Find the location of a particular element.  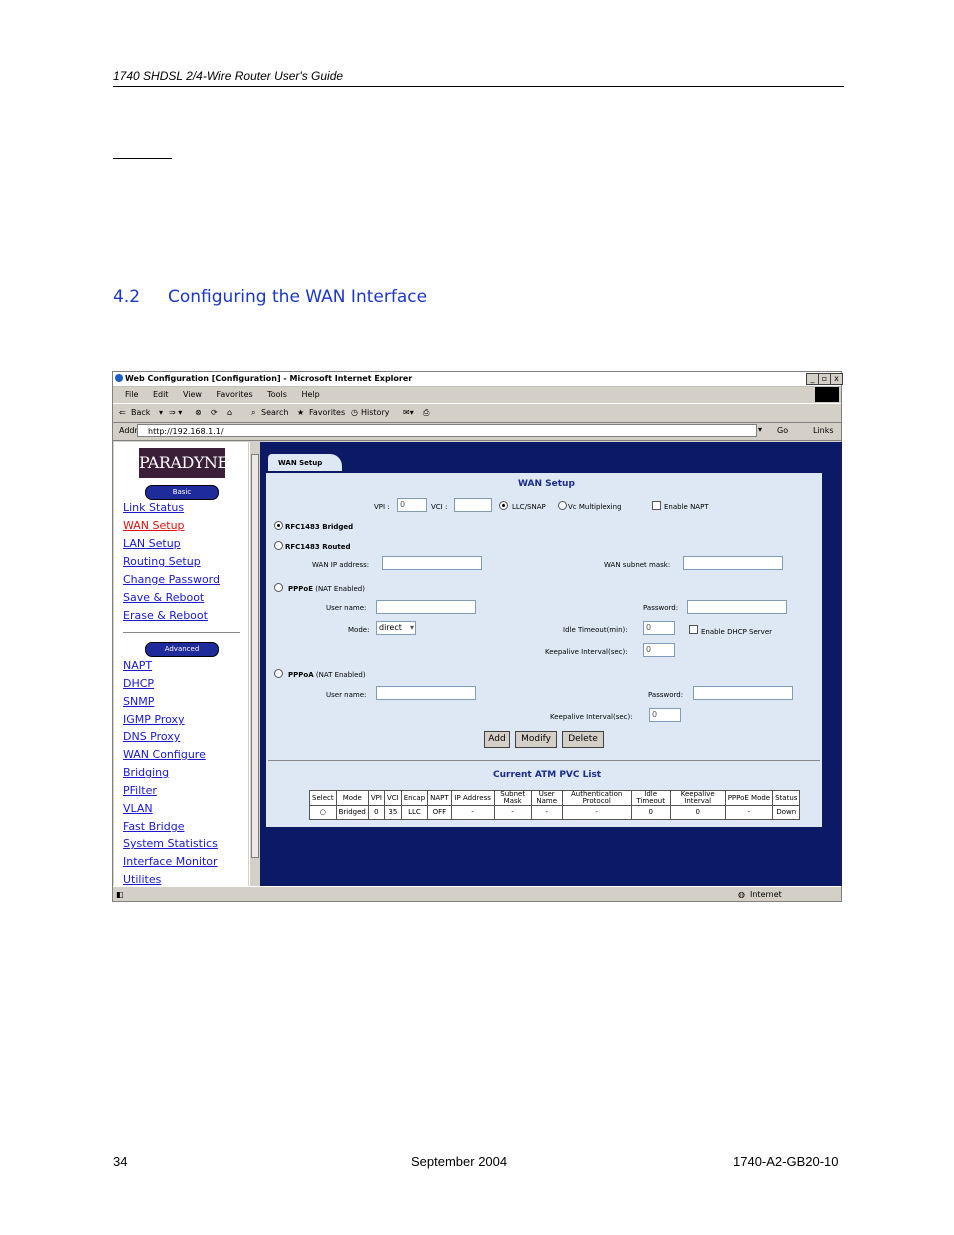

print-icon: ⎙ is located at coordinates (426, 413).